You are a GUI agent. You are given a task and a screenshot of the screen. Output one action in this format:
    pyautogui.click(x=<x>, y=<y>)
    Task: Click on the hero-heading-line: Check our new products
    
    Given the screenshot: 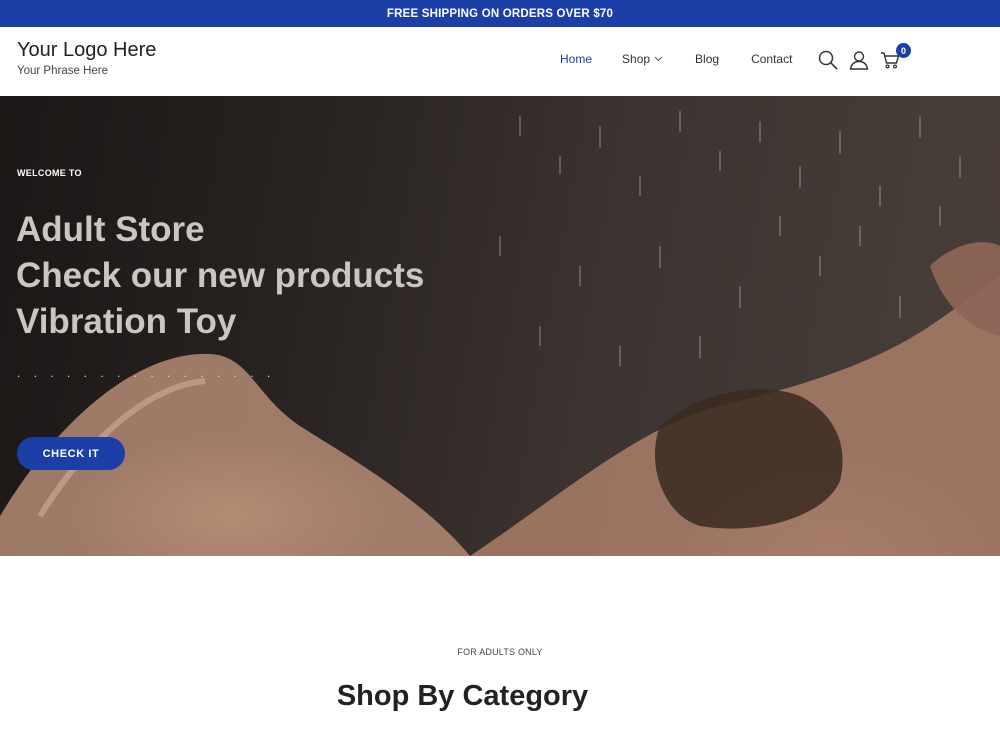 What is the action you would take?
    pyautogui.click(x=220, y=275)
    